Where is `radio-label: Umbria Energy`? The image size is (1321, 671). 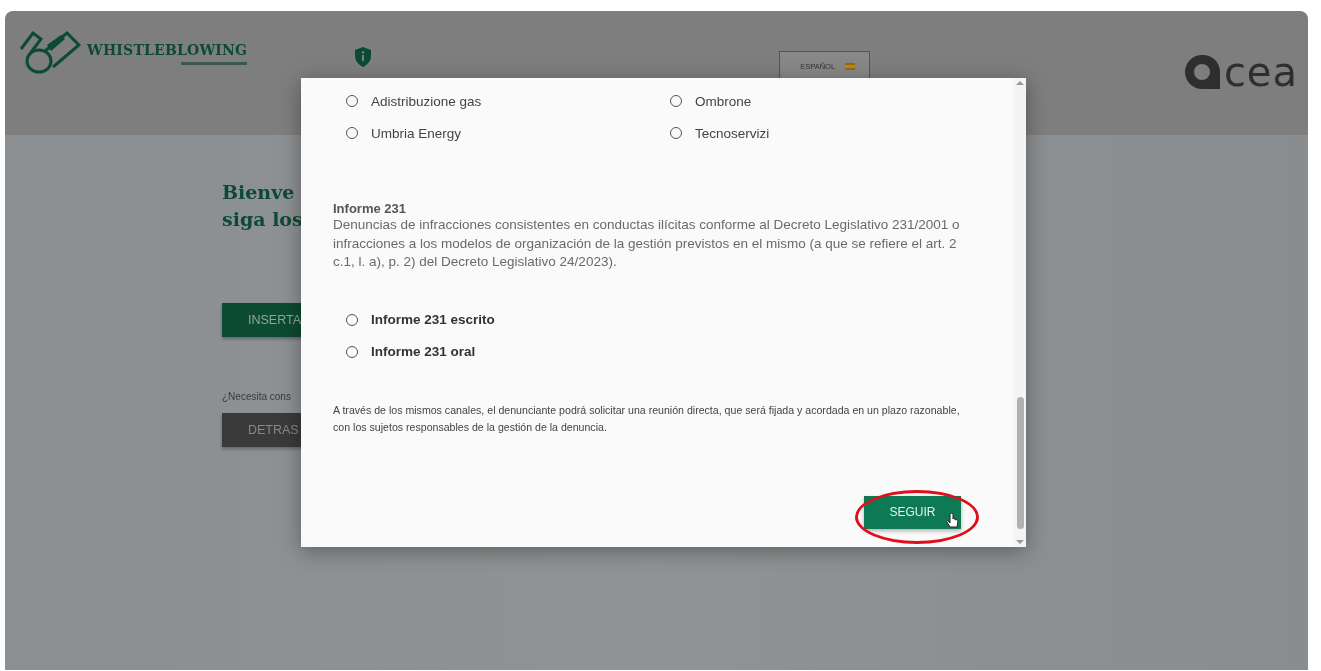 radio-label: Umbria Energy is located at coordinates (416, 133).